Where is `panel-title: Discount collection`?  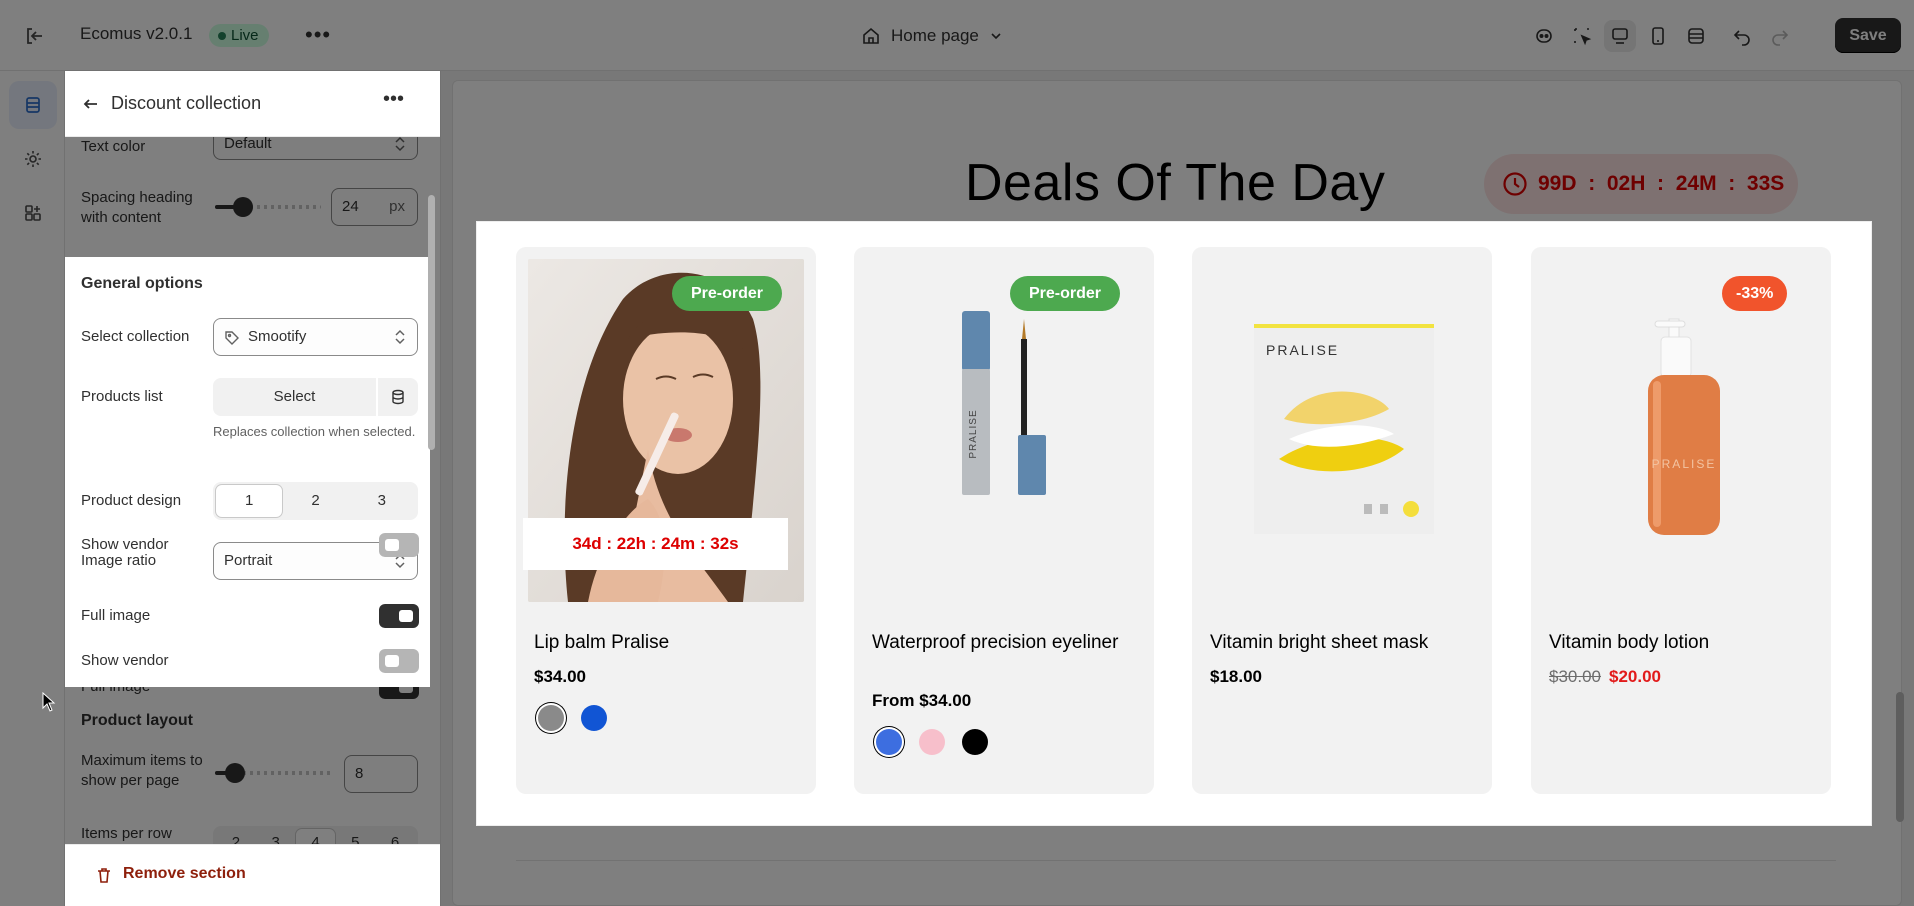 panel-title: Discount collection is located at coordinates (186, 103).